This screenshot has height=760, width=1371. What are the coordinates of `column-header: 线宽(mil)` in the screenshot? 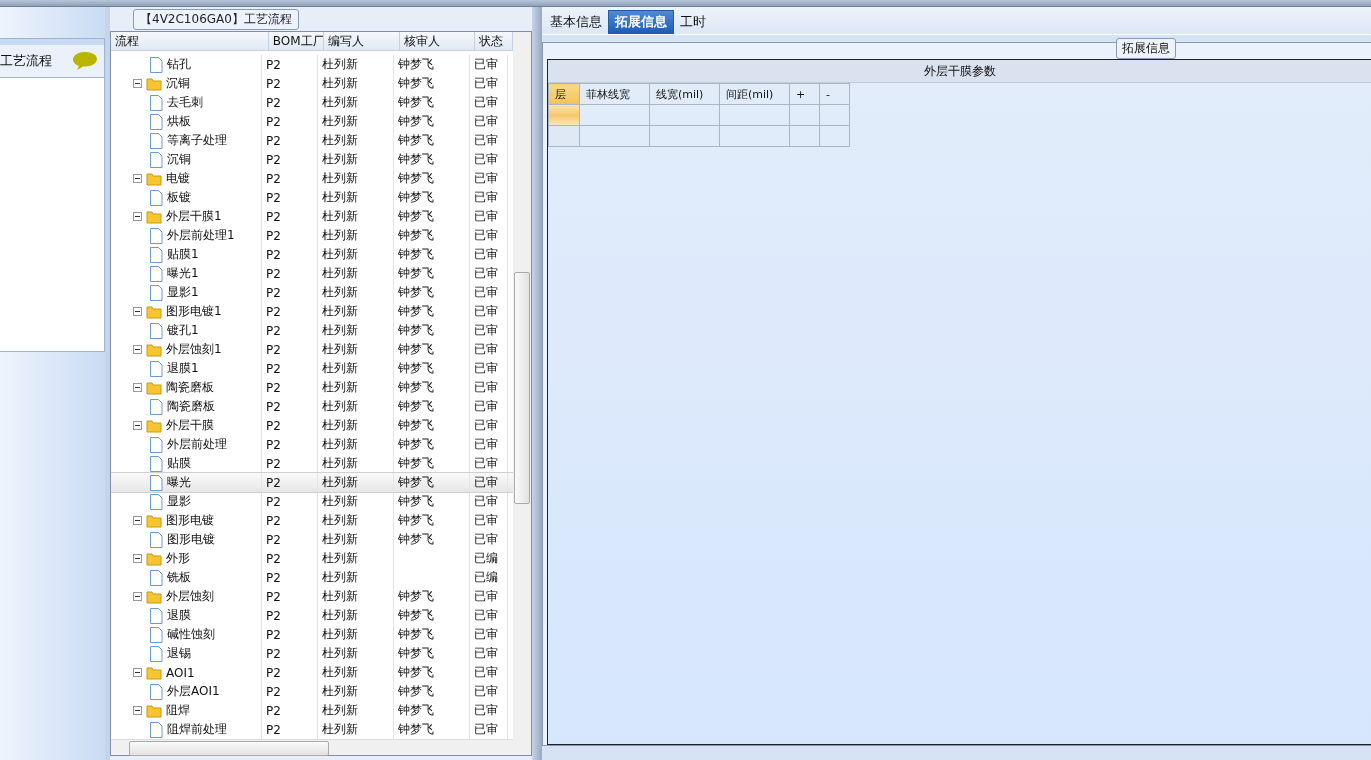 It's located at (684, 94).